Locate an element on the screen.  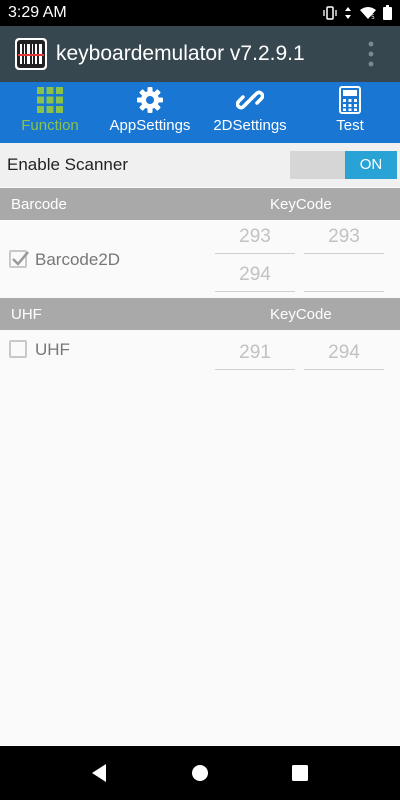
section-title: UHF is located at coordinates (26, 314).